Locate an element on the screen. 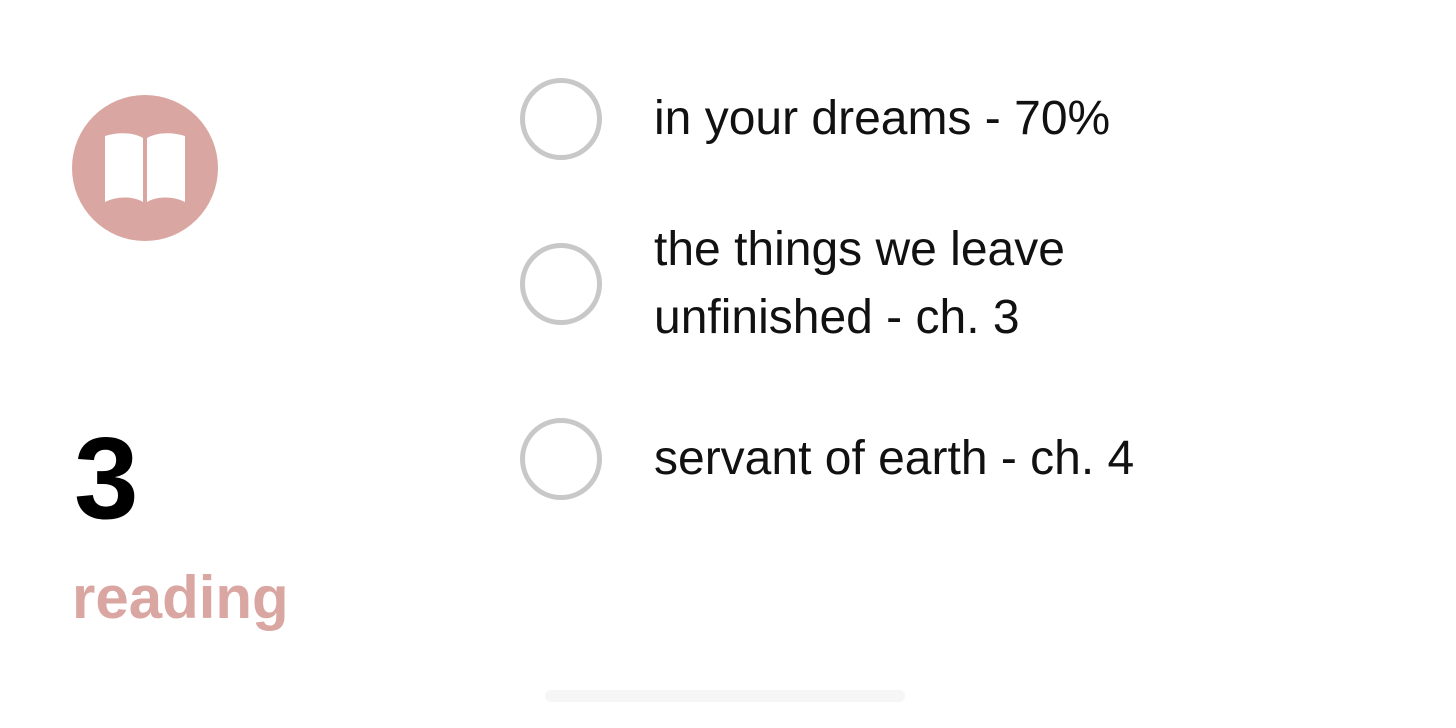  task-label: the things we leave unfinished - ch. 3 is located at coordinates (859, 283).